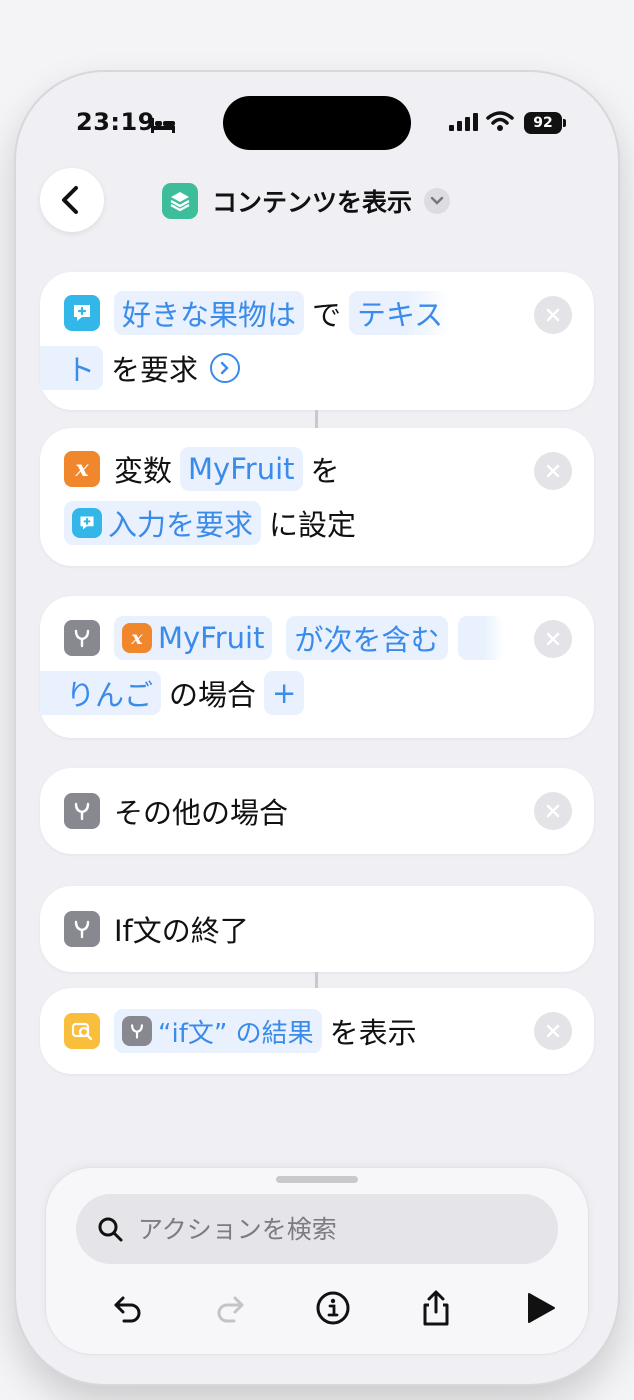  I want to click on status-bar: 23:19 92, so click(317, 127).